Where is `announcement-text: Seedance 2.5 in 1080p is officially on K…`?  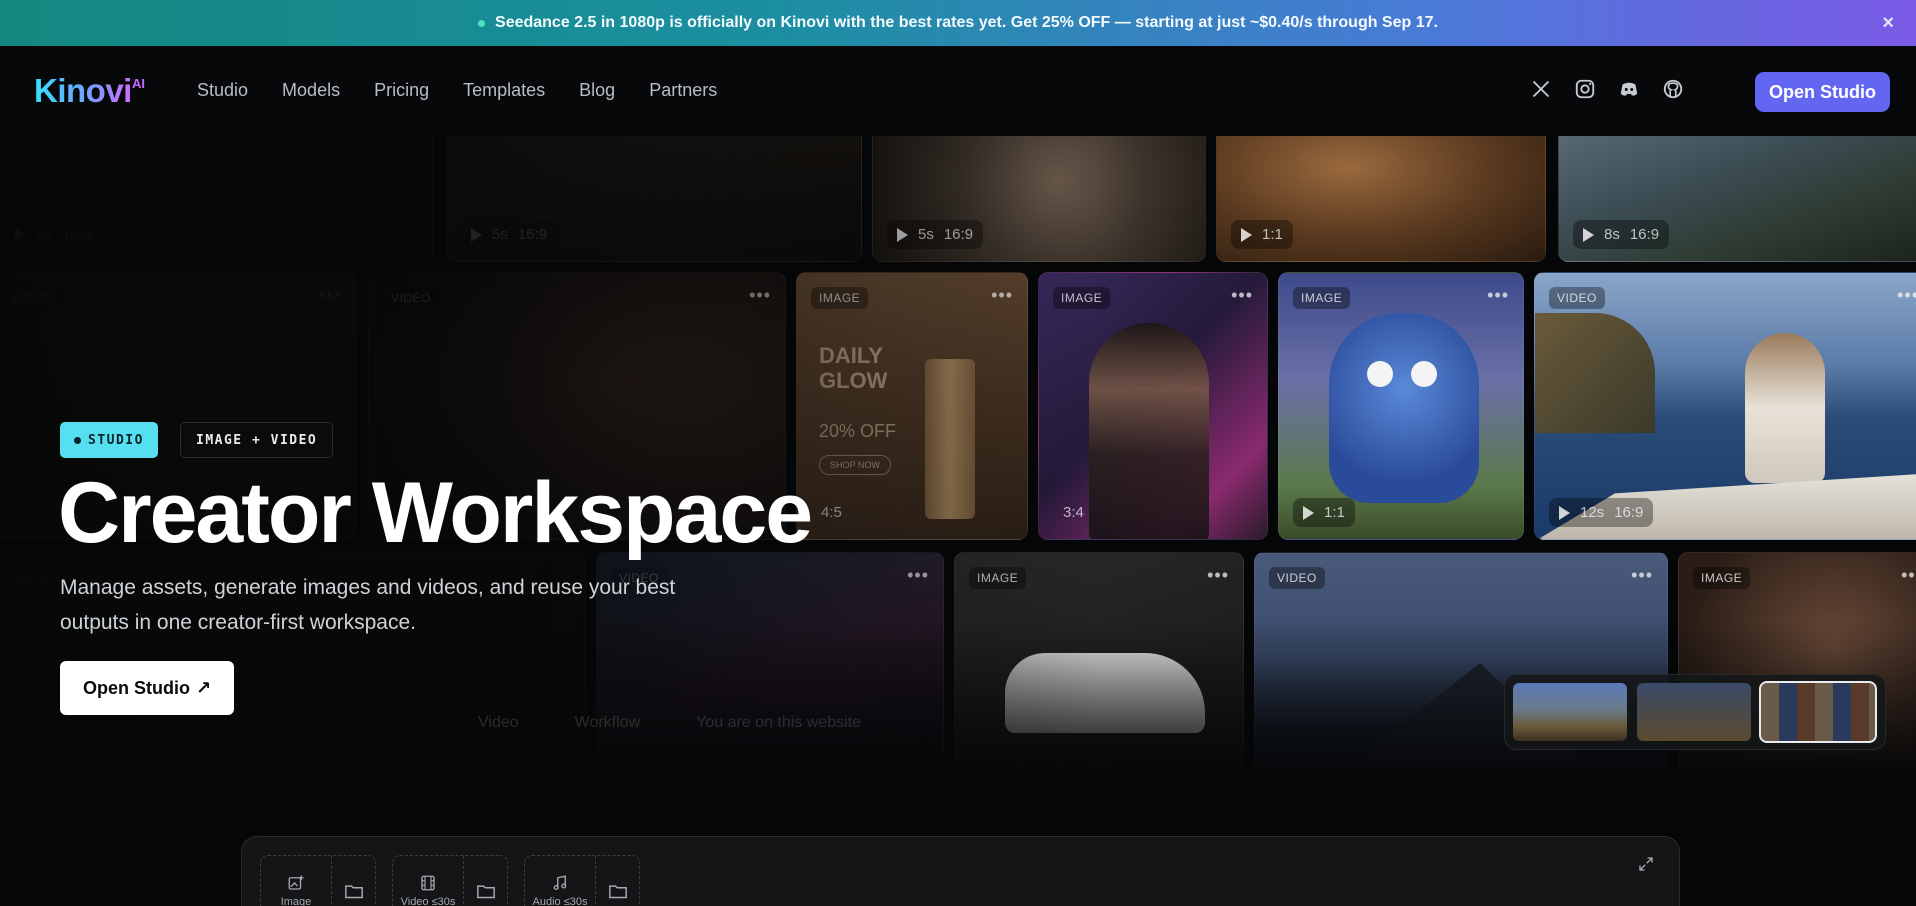 announcement-text: Seedance 2.5 in 1080p is officially on K… is located at coordinates (966, 23).